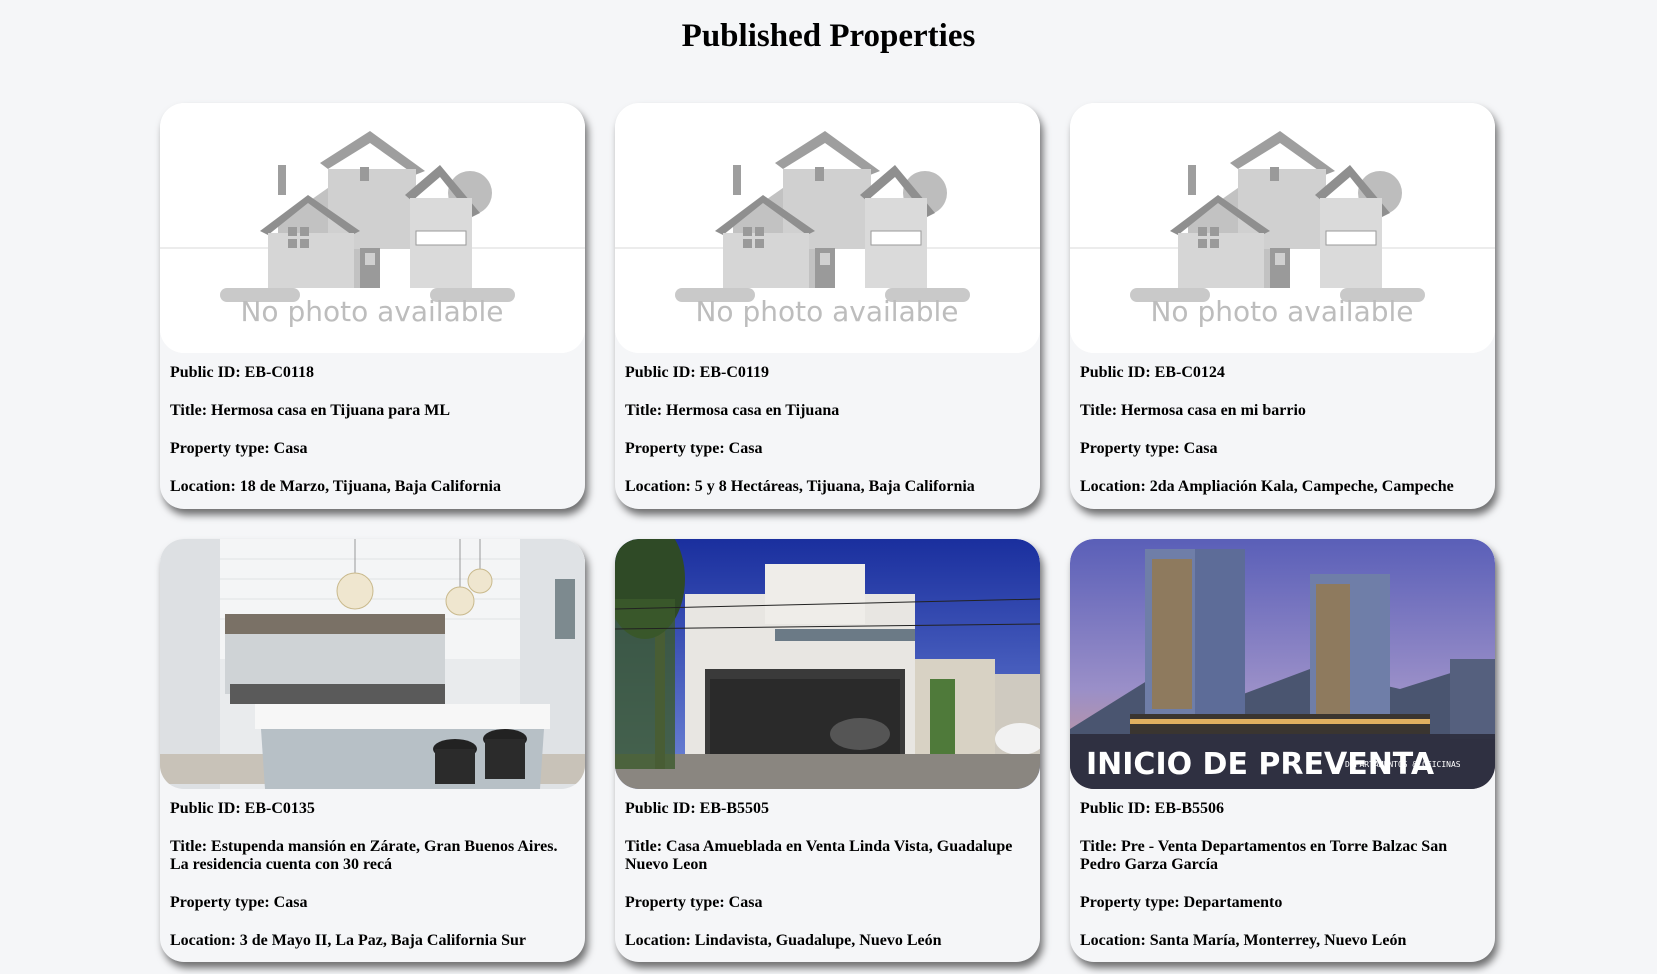  I want to click on property-type: Property type: Departamento, so click(1181, 902).